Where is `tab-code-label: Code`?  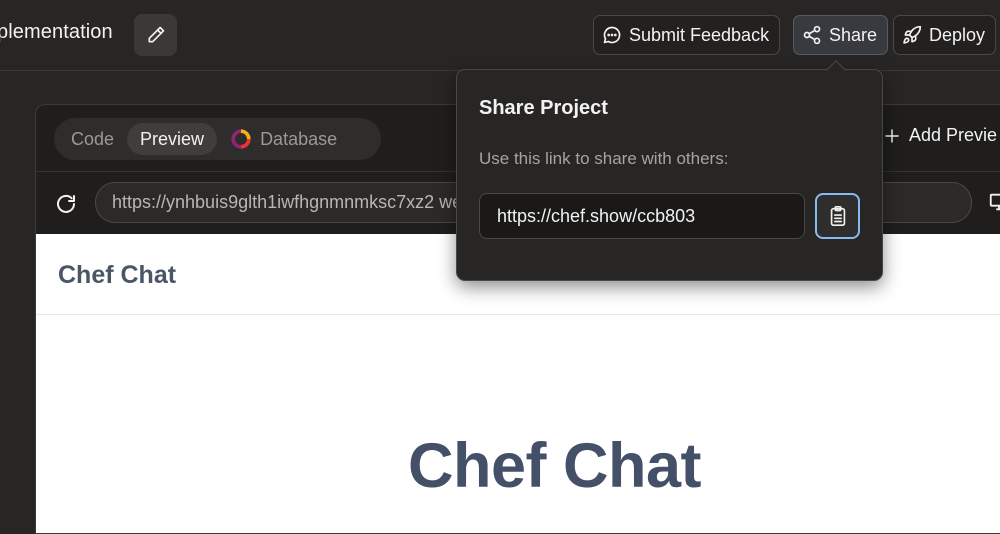 tab-code-label: Code is located at coordinates (93, 138).